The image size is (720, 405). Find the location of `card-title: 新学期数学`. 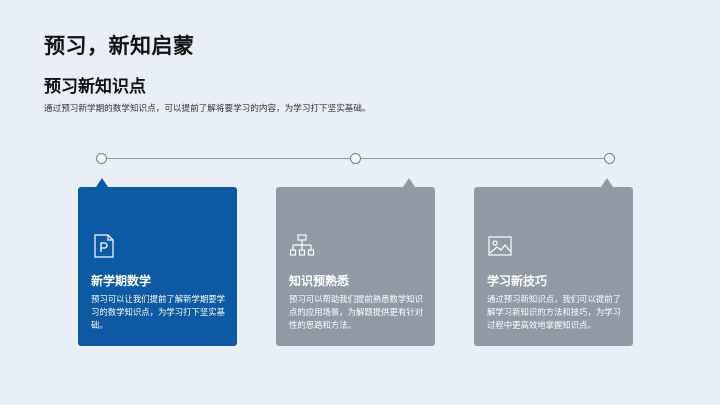

card-title: 新学期数学 is located at coordinates (121, 281).